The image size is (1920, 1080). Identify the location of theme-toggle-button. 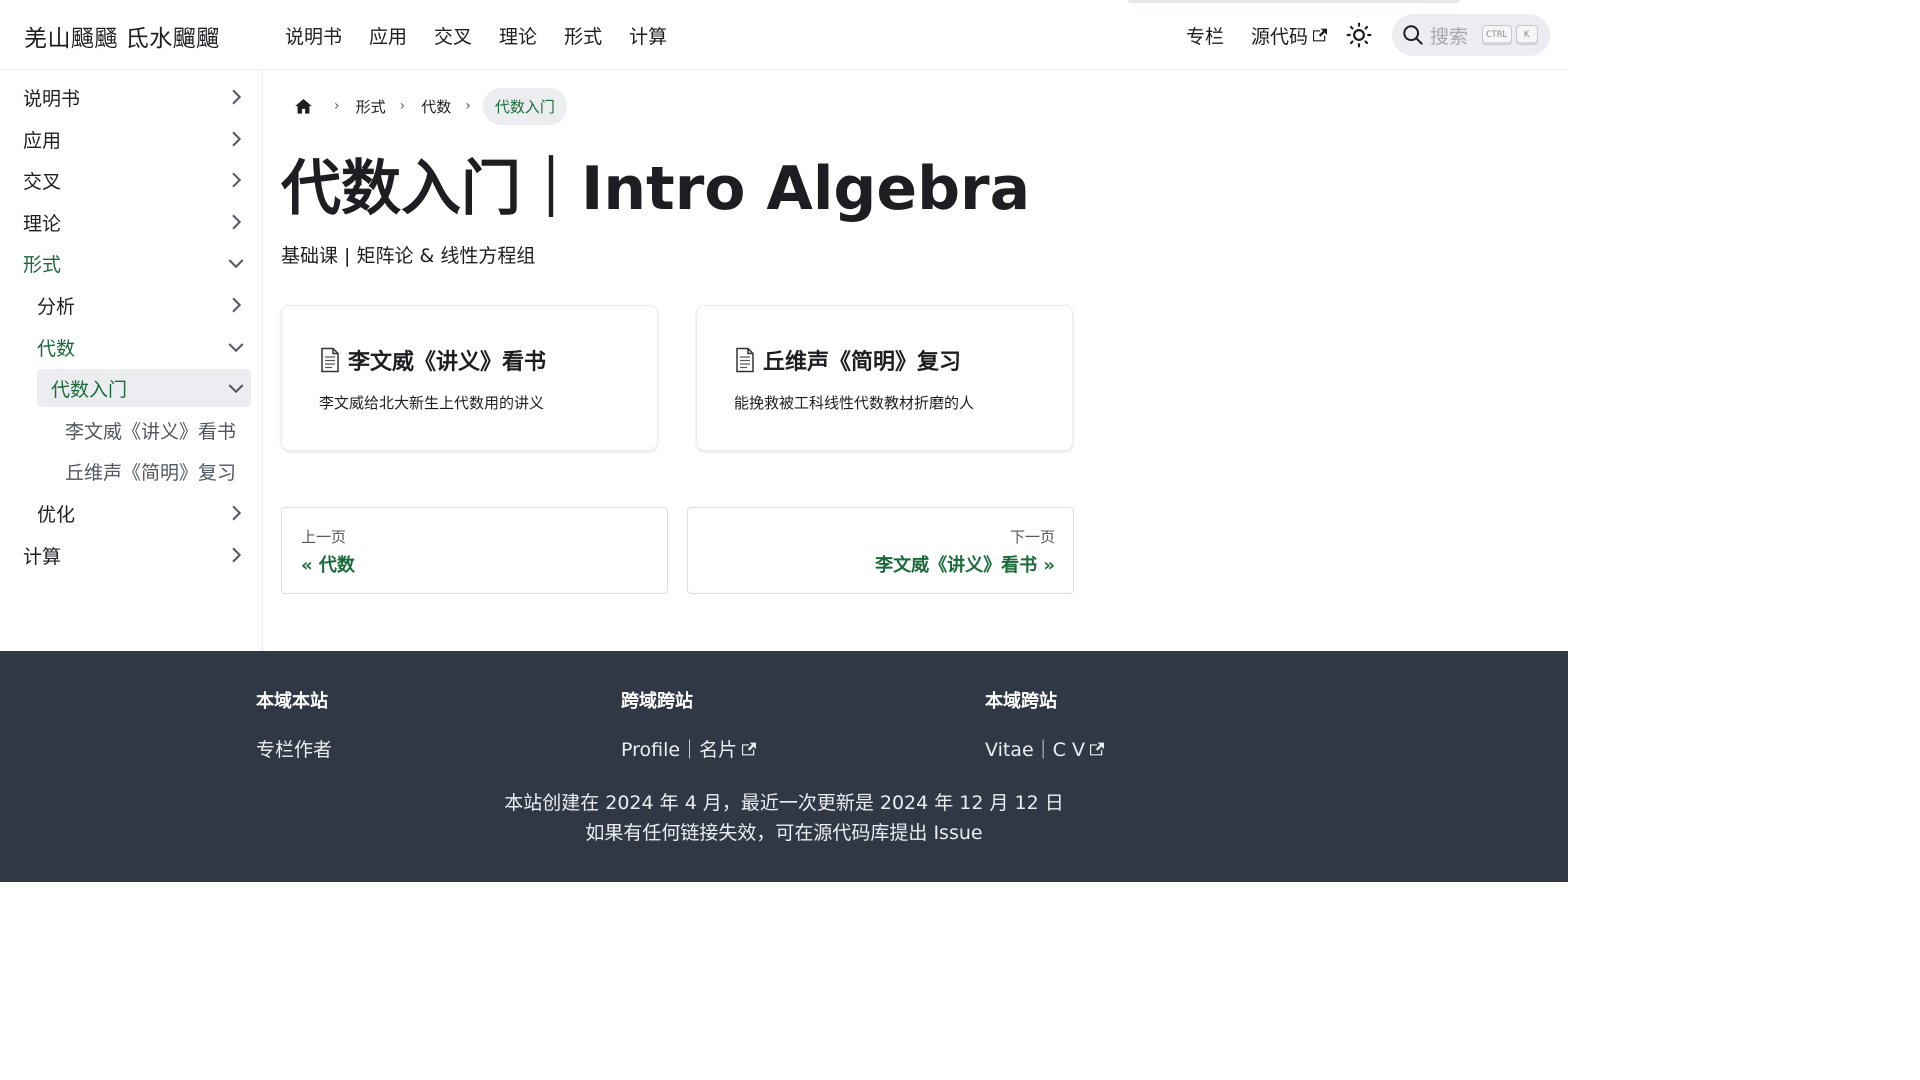
(1359, 35).